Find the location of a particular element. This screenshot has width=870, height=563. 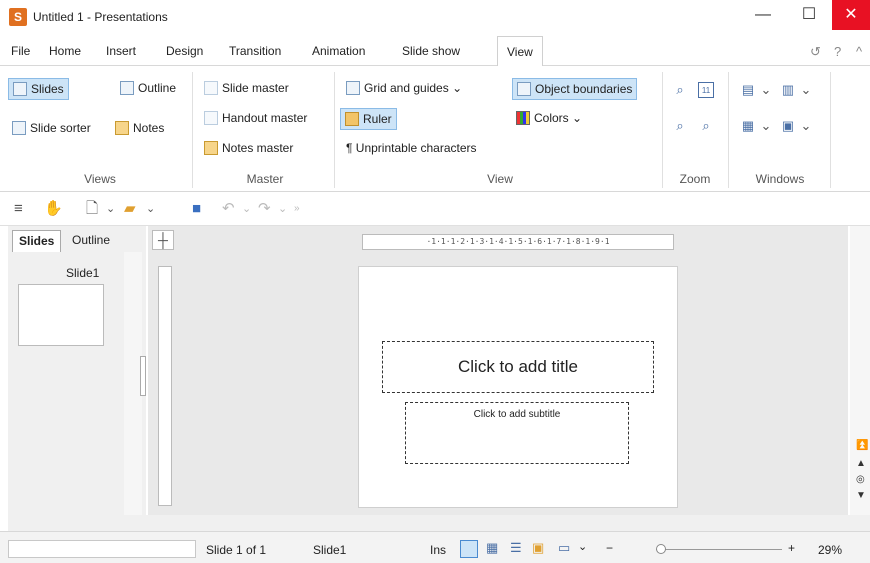

subtitle-placeholder: Click to add subtitle is located at coordinates (517, 433).